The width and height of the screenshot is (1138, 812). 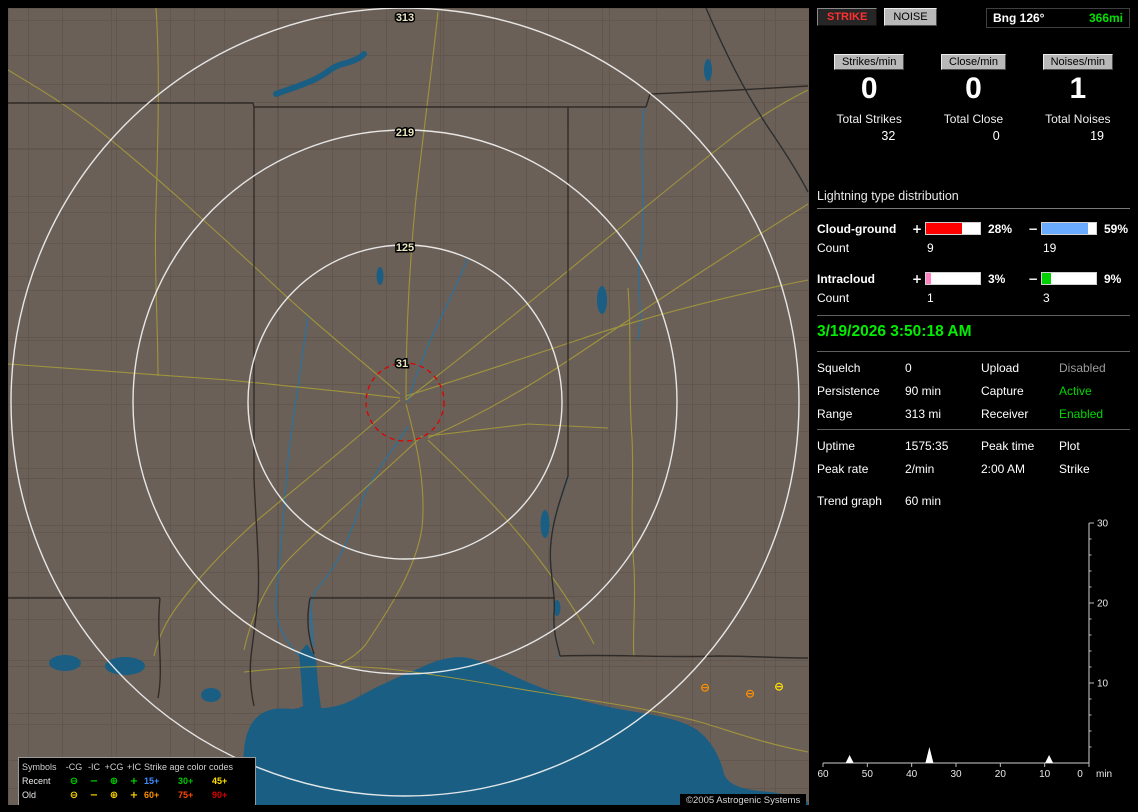 What do you see at coordinates (1078, 119) in the screenshot?
I see `total-noises-label: Total Noises` at bounding box center [1078, 119].